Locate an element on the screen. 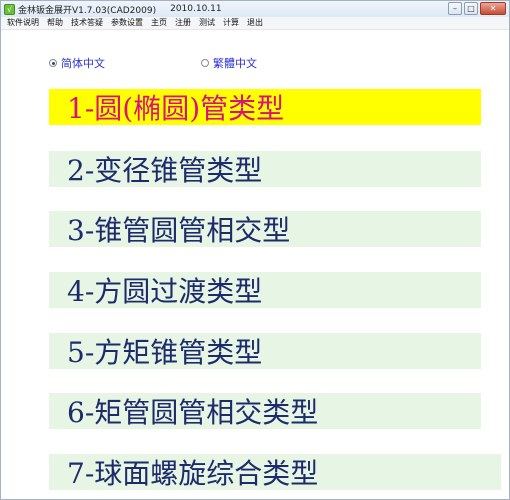 The height and width of the screenshot is (500, 510). menu-item-exit: 退出 is located at coordinates (255, 23).